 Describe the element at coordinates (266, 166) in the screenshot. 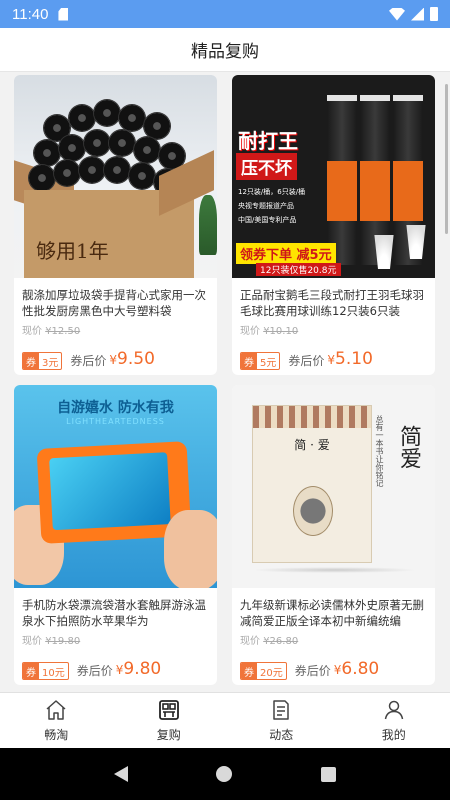

I see `headline-text: 压不坏` at that location.